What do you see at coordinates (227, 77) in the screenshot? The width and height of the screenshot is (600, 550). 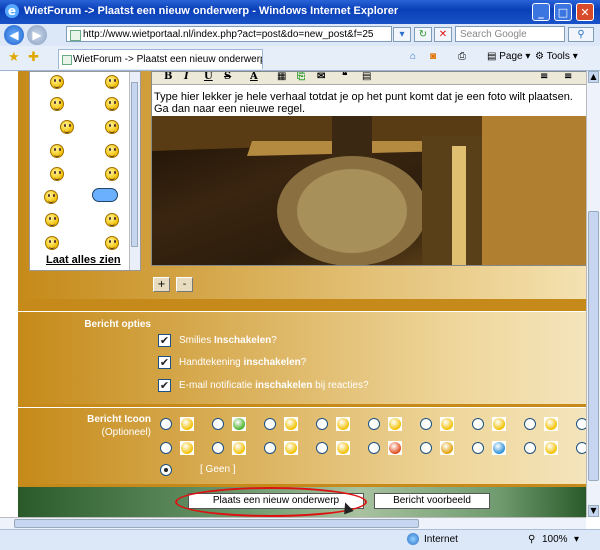 I see `strike-button: S` at bounding box center [227, 77].